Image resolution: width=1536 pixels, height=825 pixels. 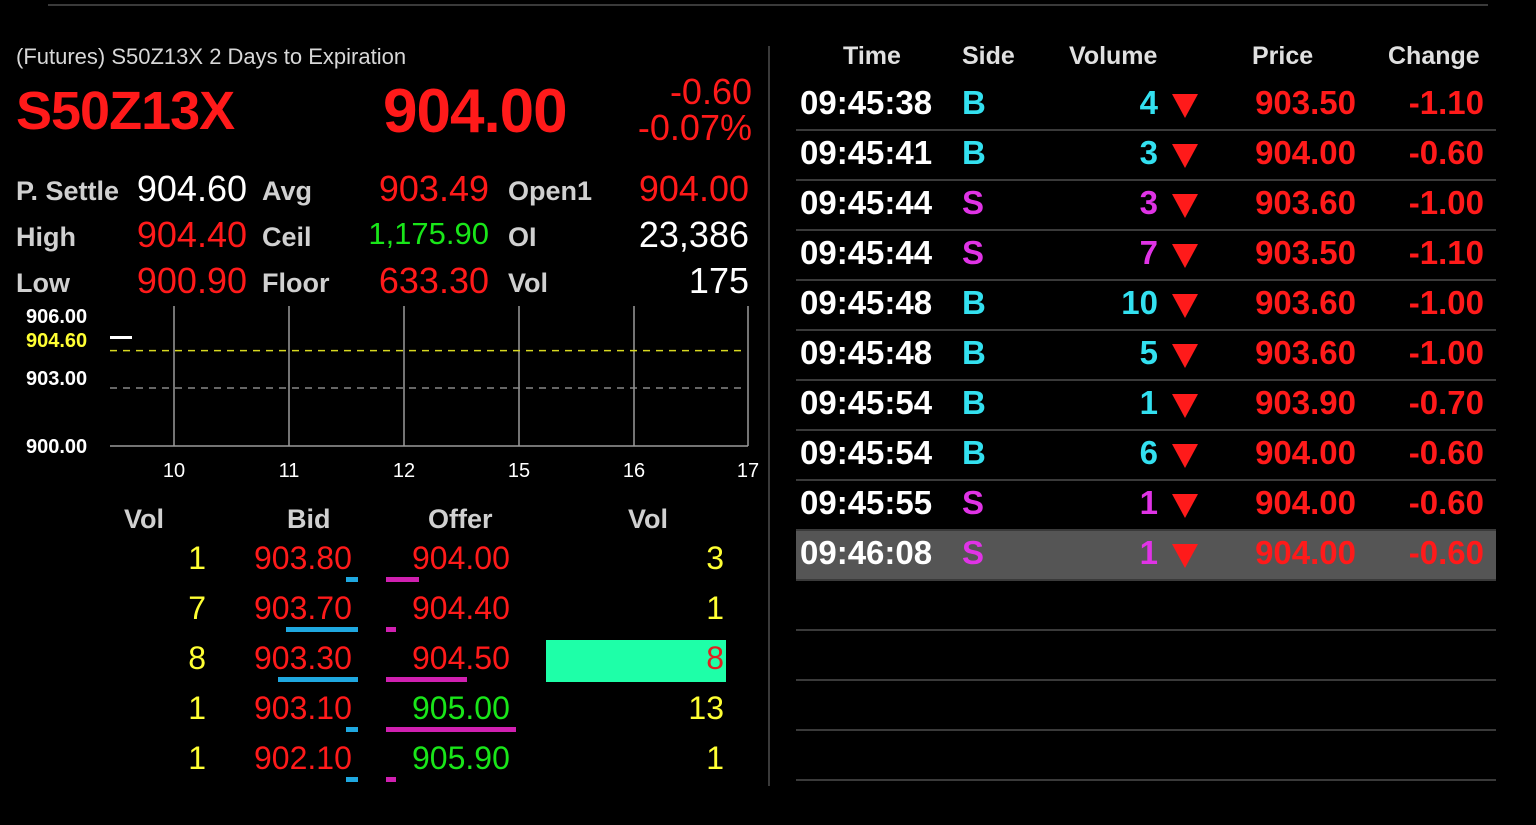 What do you see at coordinates (522, 237) in the screenshot?
I see `oi-label: OI` at bounding box center [522, 237].